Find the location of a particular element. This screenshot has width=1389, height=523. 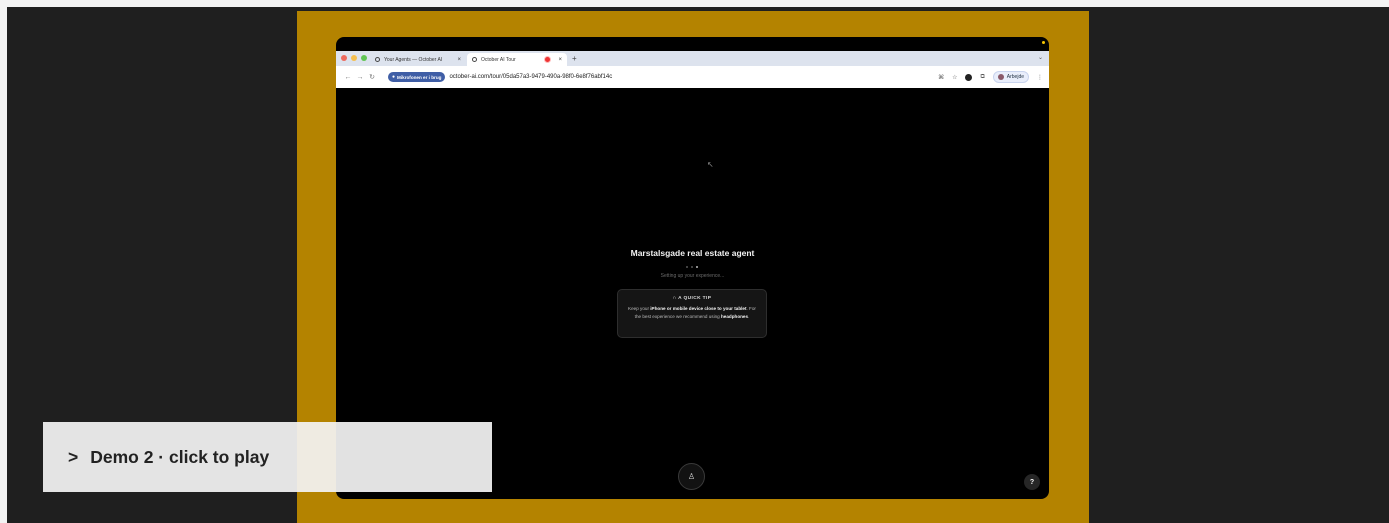

tab-label: Your Agents — October AI is located at coordinates (413, 59).